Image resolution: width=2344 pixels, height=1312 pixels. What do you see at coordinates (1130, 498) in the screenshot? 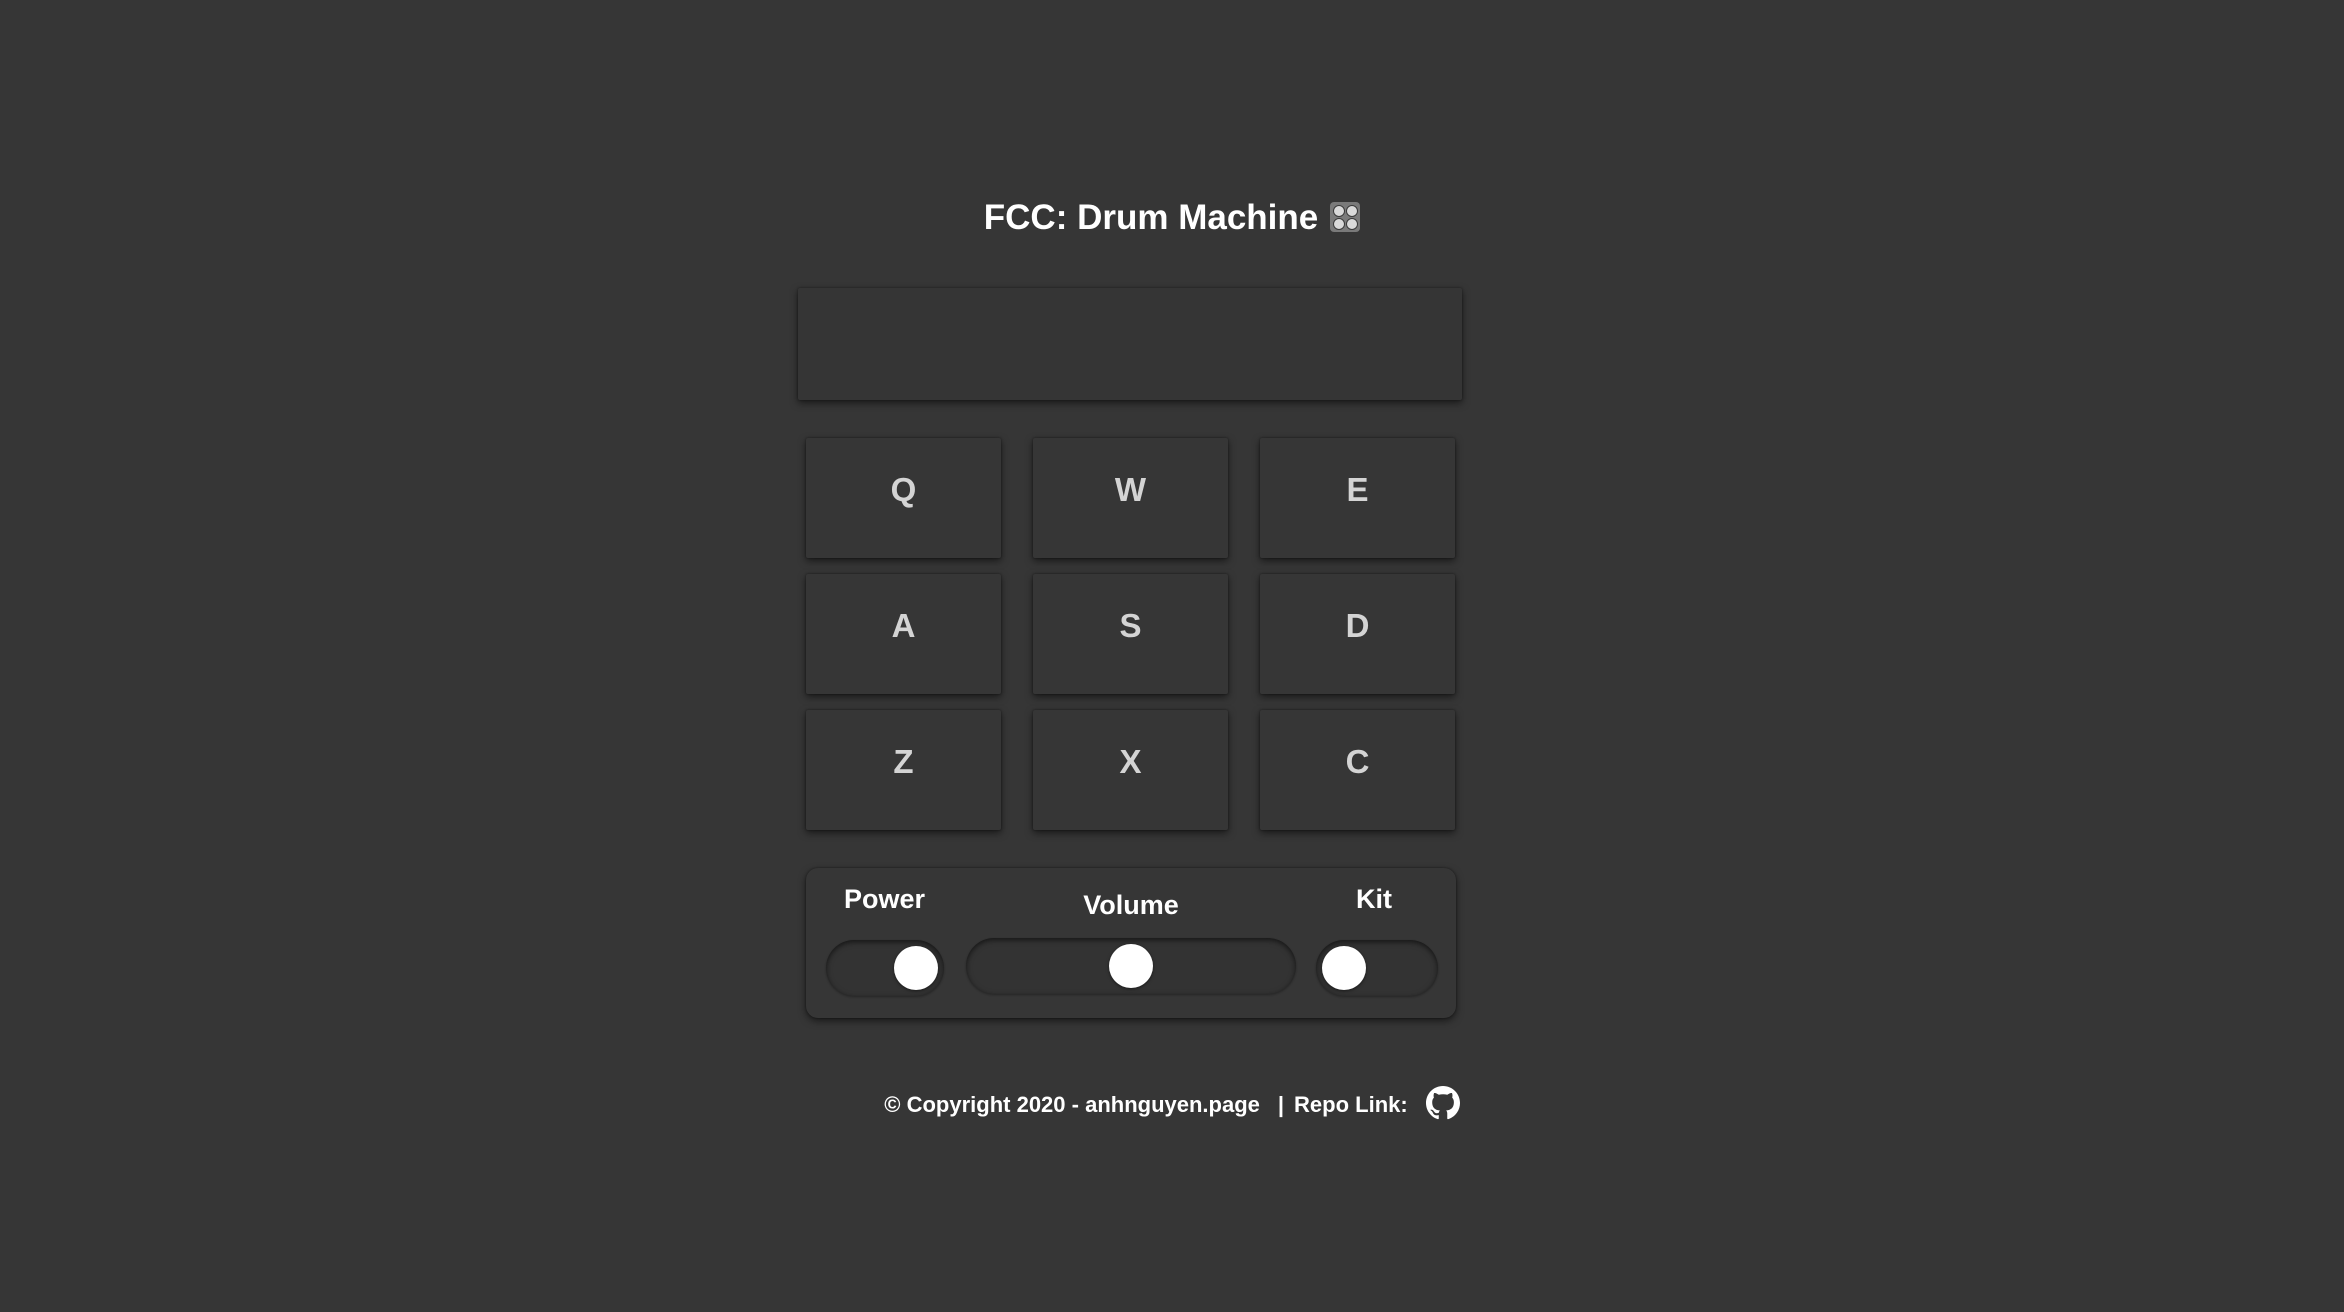
I see `drum-pad-w: W` at bounding box center [1130, 498].